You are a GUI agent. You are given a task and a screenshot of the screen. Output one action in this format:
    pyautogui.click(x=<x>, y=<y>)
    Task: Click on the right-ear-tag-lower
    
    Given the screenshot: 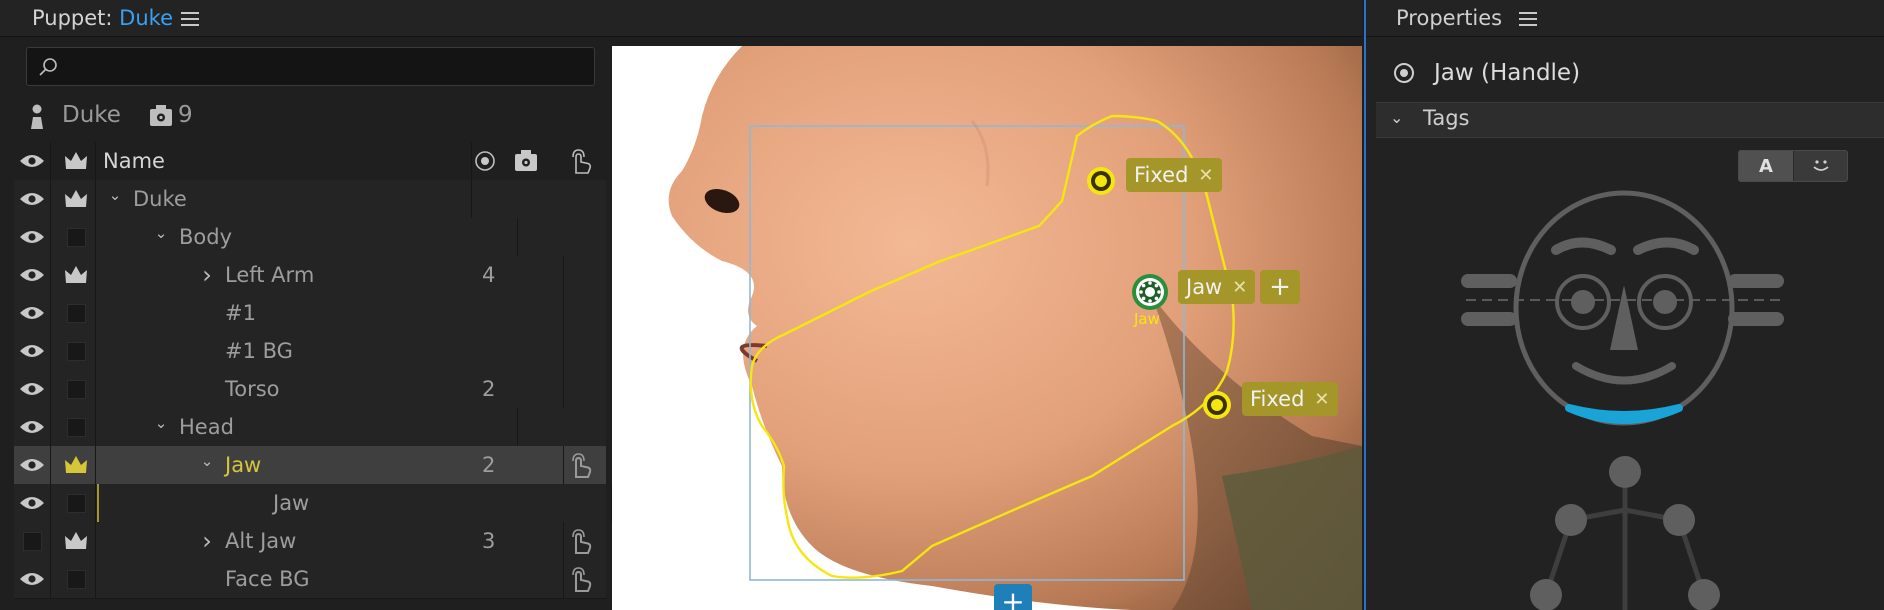 What is the action you would take?
    pyautogui.click(x=1756, y=319)
    